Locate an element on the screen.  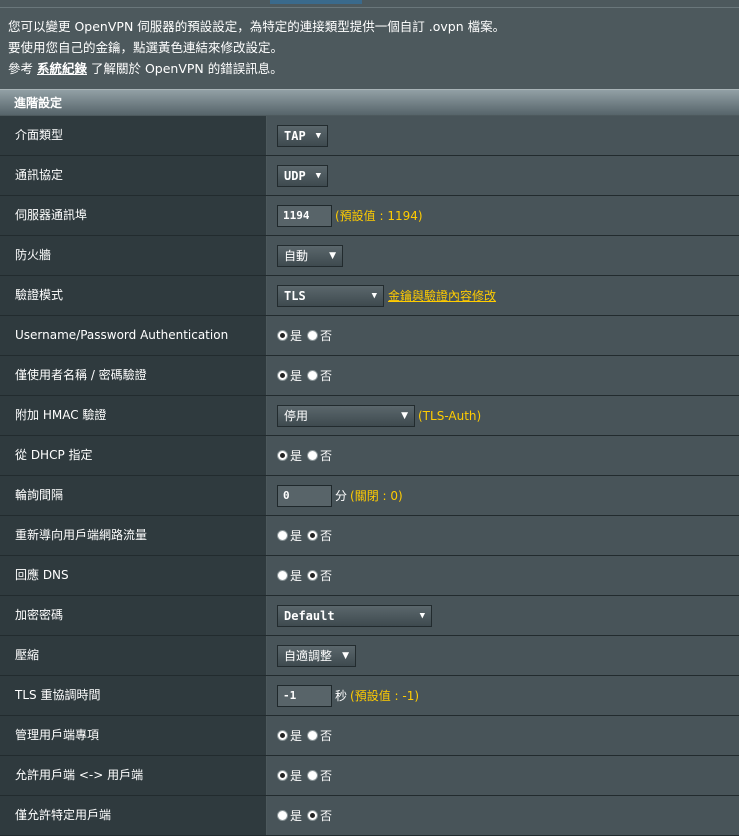
poll-interval-unit: 分 is located at coordinates (341, 496).